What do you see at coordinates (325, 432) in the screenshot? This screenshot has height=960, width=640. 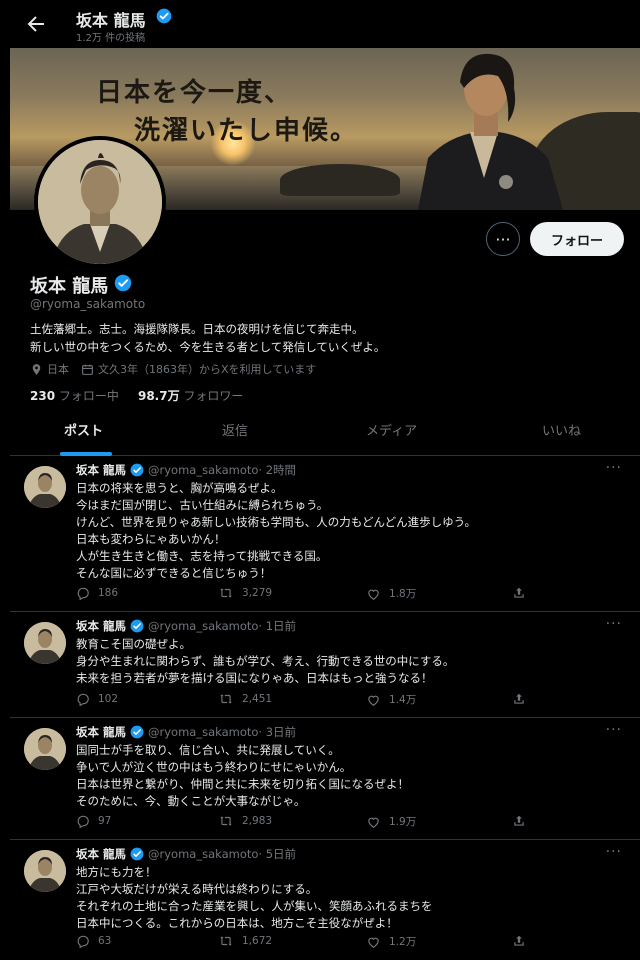 I see `profile-tabs: ポスト 返信 メディア いいね` at bounding box center [325, 432].